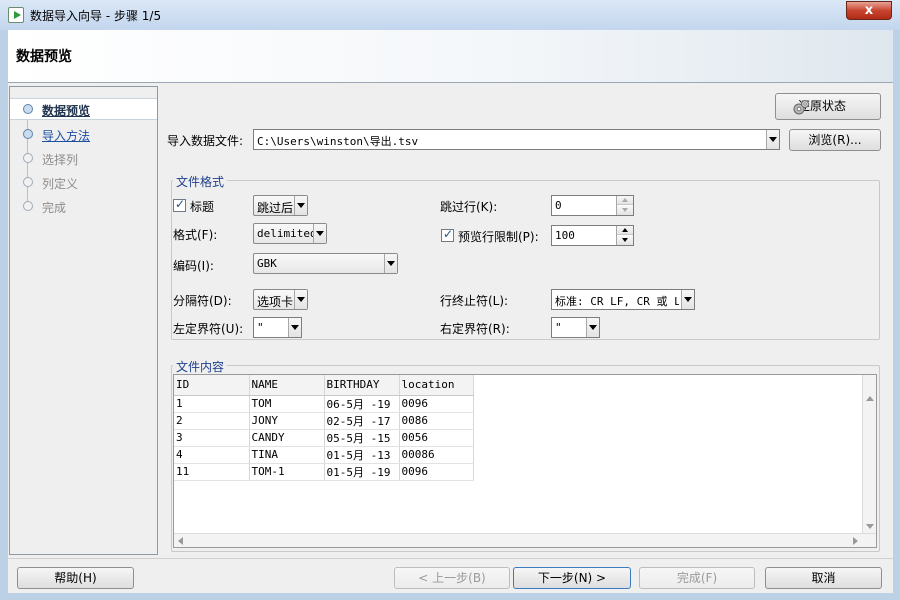  Describe the element at coordinates (202, 301) in the screenshot. I see `delimiter-label: 分隔符(D):` at that location.